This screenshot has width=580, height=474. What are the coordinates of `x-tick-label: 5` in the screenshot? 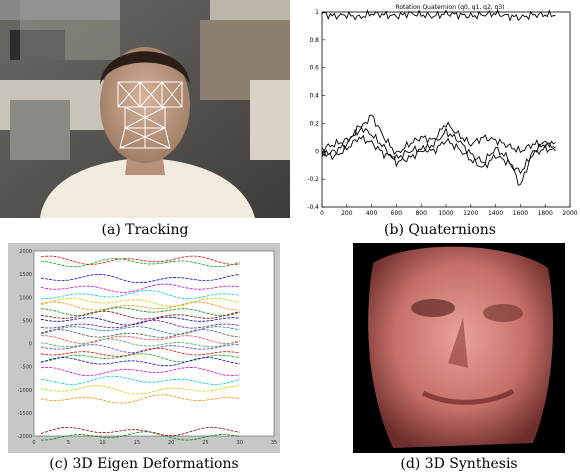 It's located at (68, 443).